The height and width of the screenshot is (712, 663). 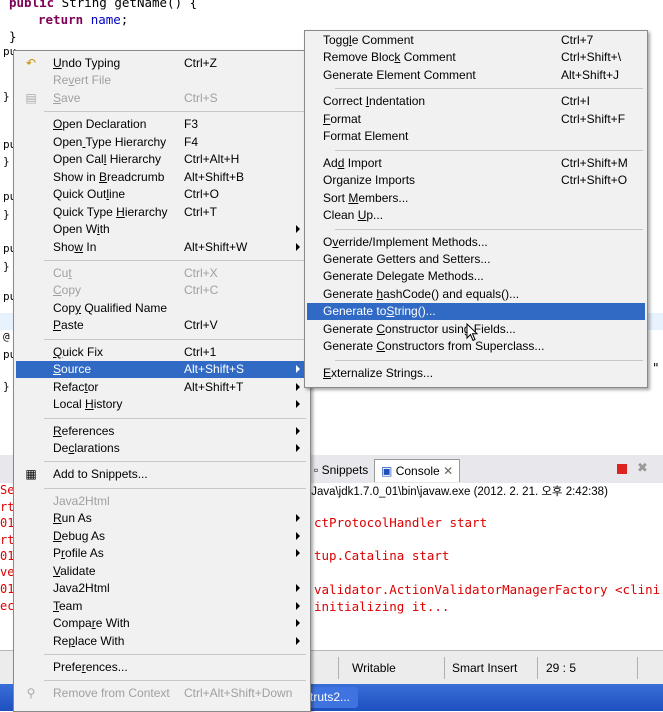 I want to click on menu-item-save: ▤ Save Ctrl+S, so click(x=162, y=98).